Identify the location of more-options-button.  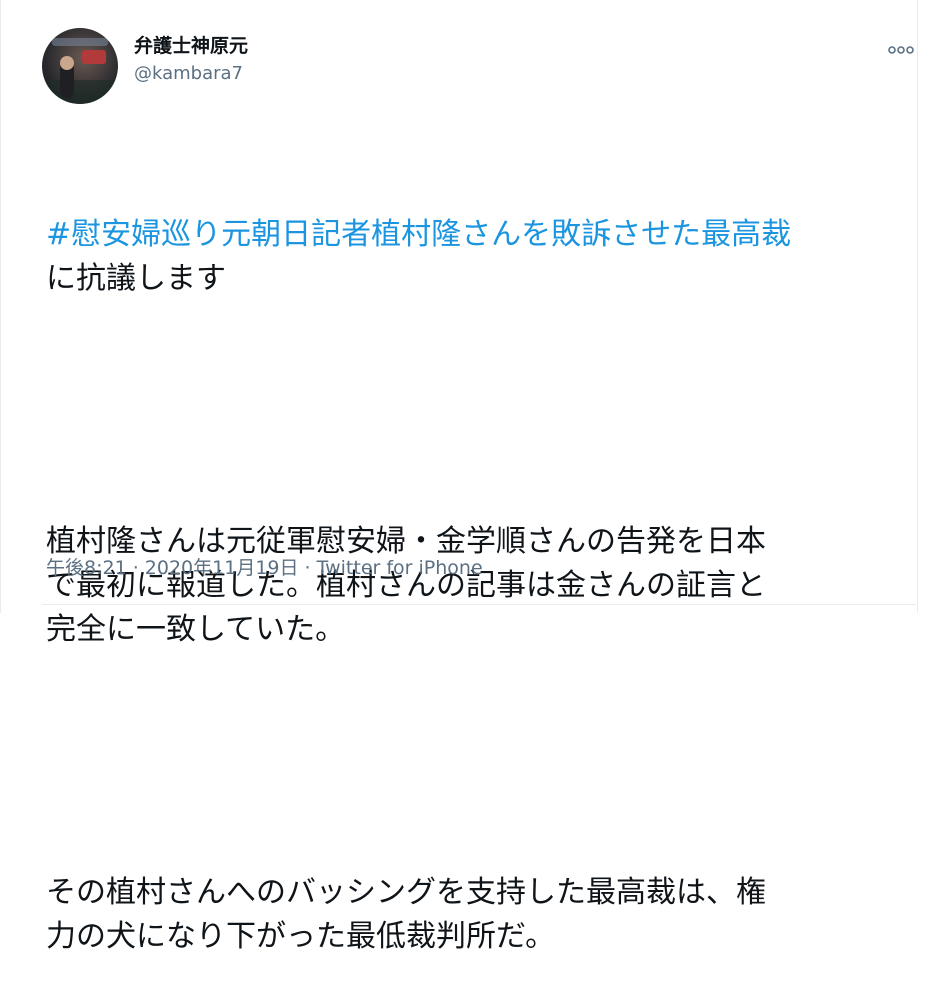
(901, 50).